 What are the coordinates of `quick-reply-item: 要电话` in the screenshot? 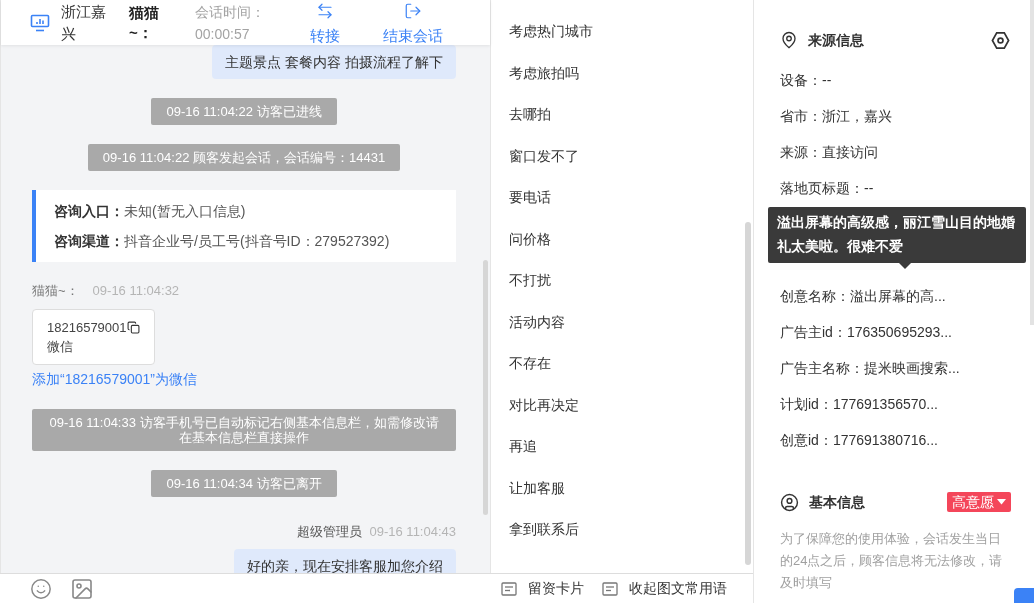 It's located at (631, 206).